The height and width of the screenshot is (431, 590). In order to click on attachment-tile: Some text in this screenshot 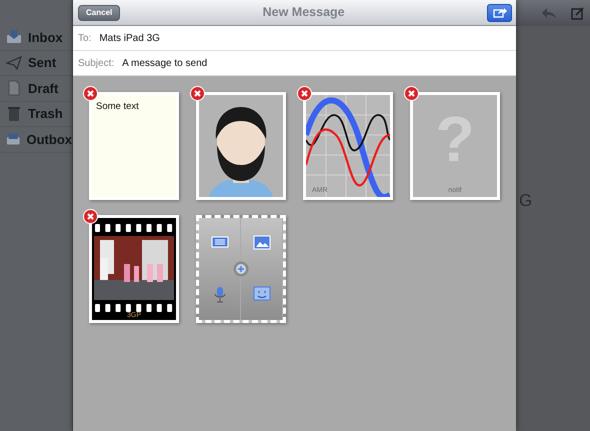, I will do `click(134, 146)`.